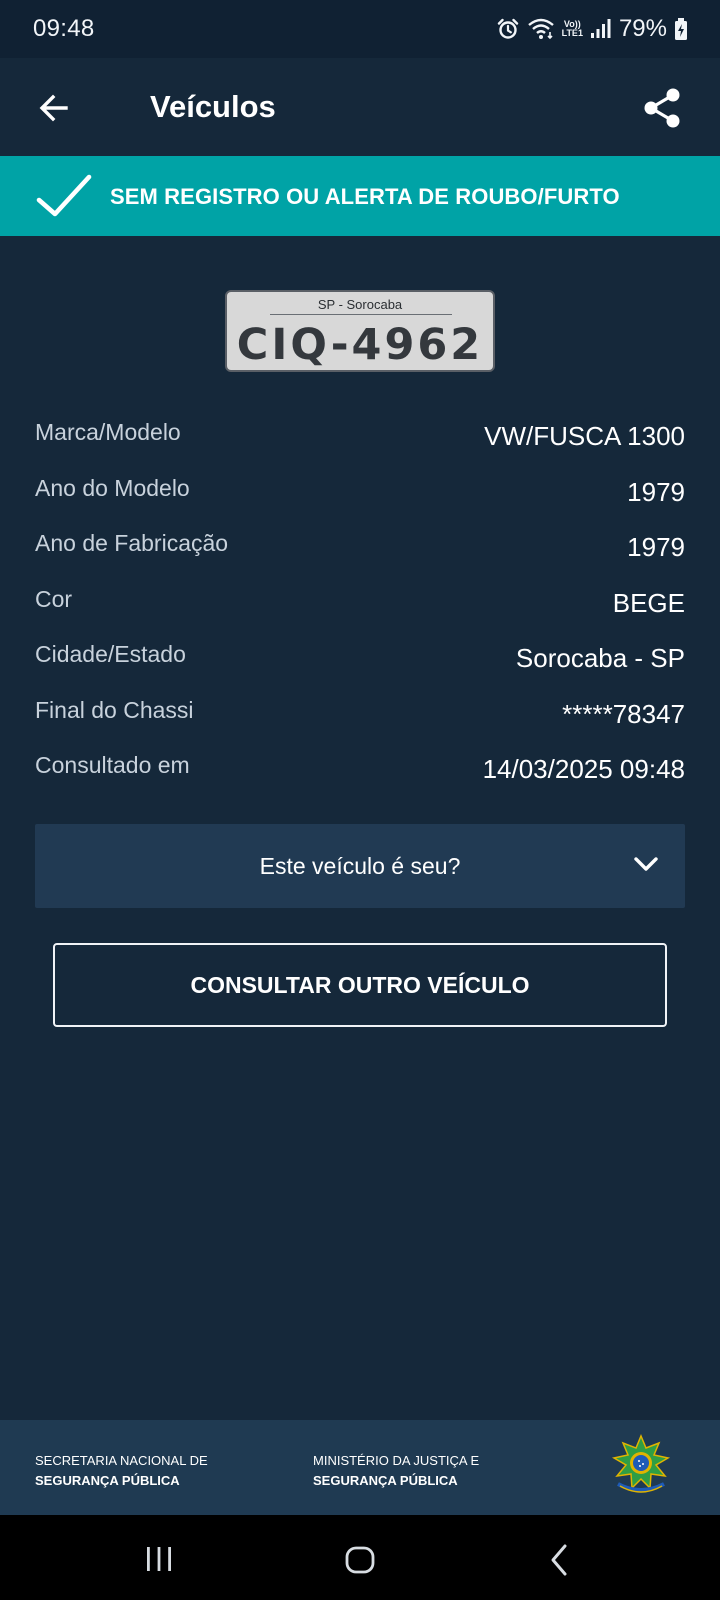 The height and width of the screenshot is (1600, 720). I want to click on info-row-cor: Cor BEGE, so click(360, 610).